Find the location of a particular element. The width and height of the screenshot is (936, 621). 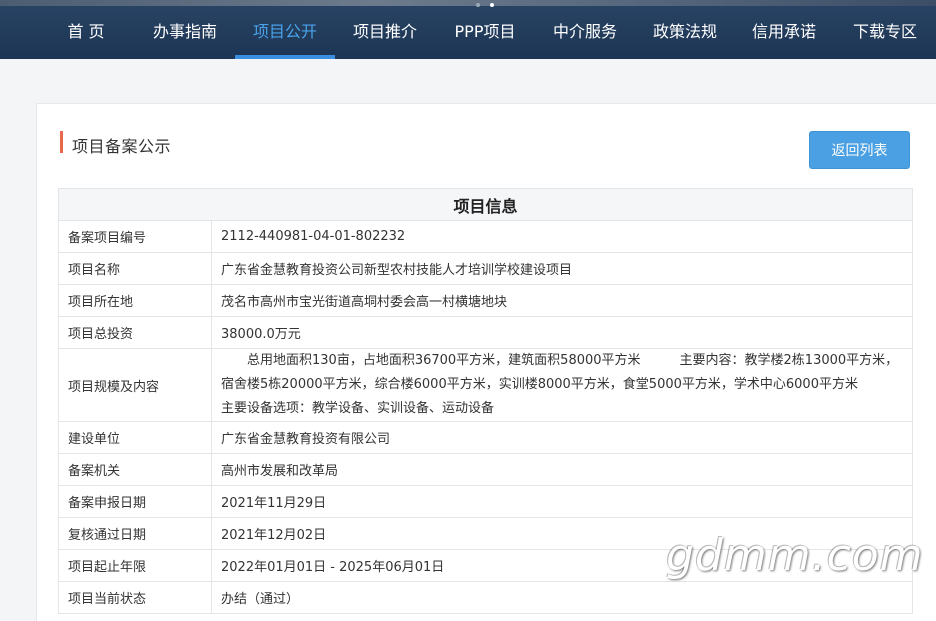

row-label-filing-date: 备案申报日期 is located at coordinates (135, 501).